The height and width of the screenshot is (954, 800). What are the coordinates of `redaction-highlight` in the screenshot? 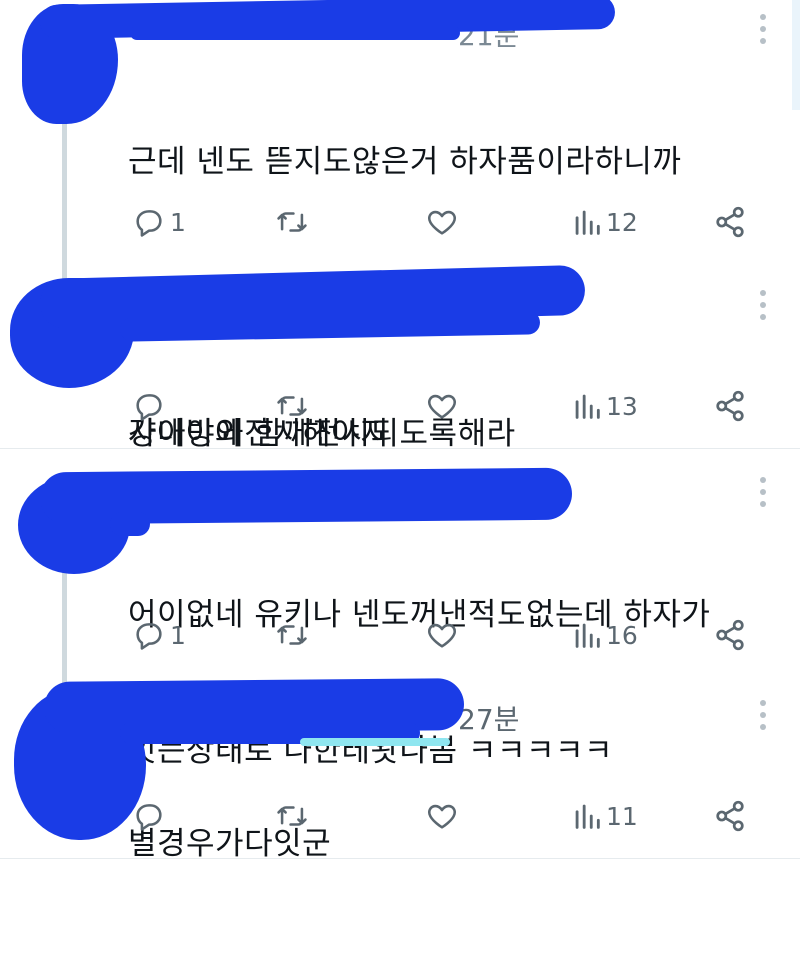 It's located at (375, 742).